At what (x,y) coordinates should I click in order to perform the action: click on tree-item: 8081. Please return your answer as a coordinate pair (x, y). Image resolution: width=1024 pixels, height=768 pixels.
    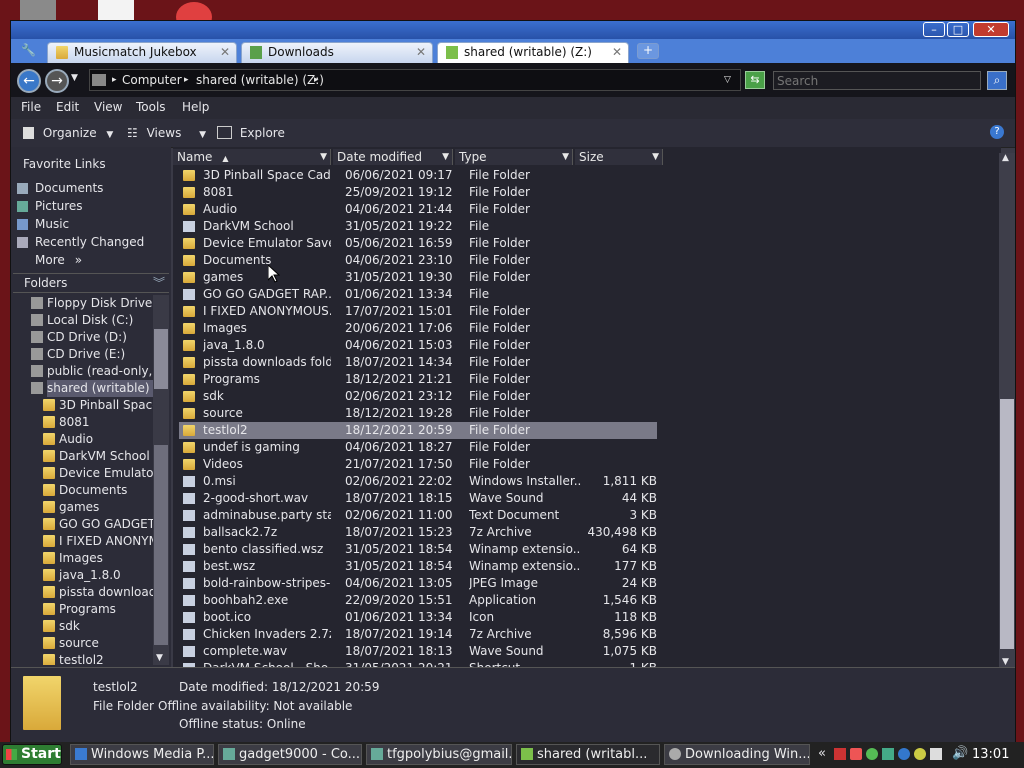
    Looking at the image, I should click on (98, 422).